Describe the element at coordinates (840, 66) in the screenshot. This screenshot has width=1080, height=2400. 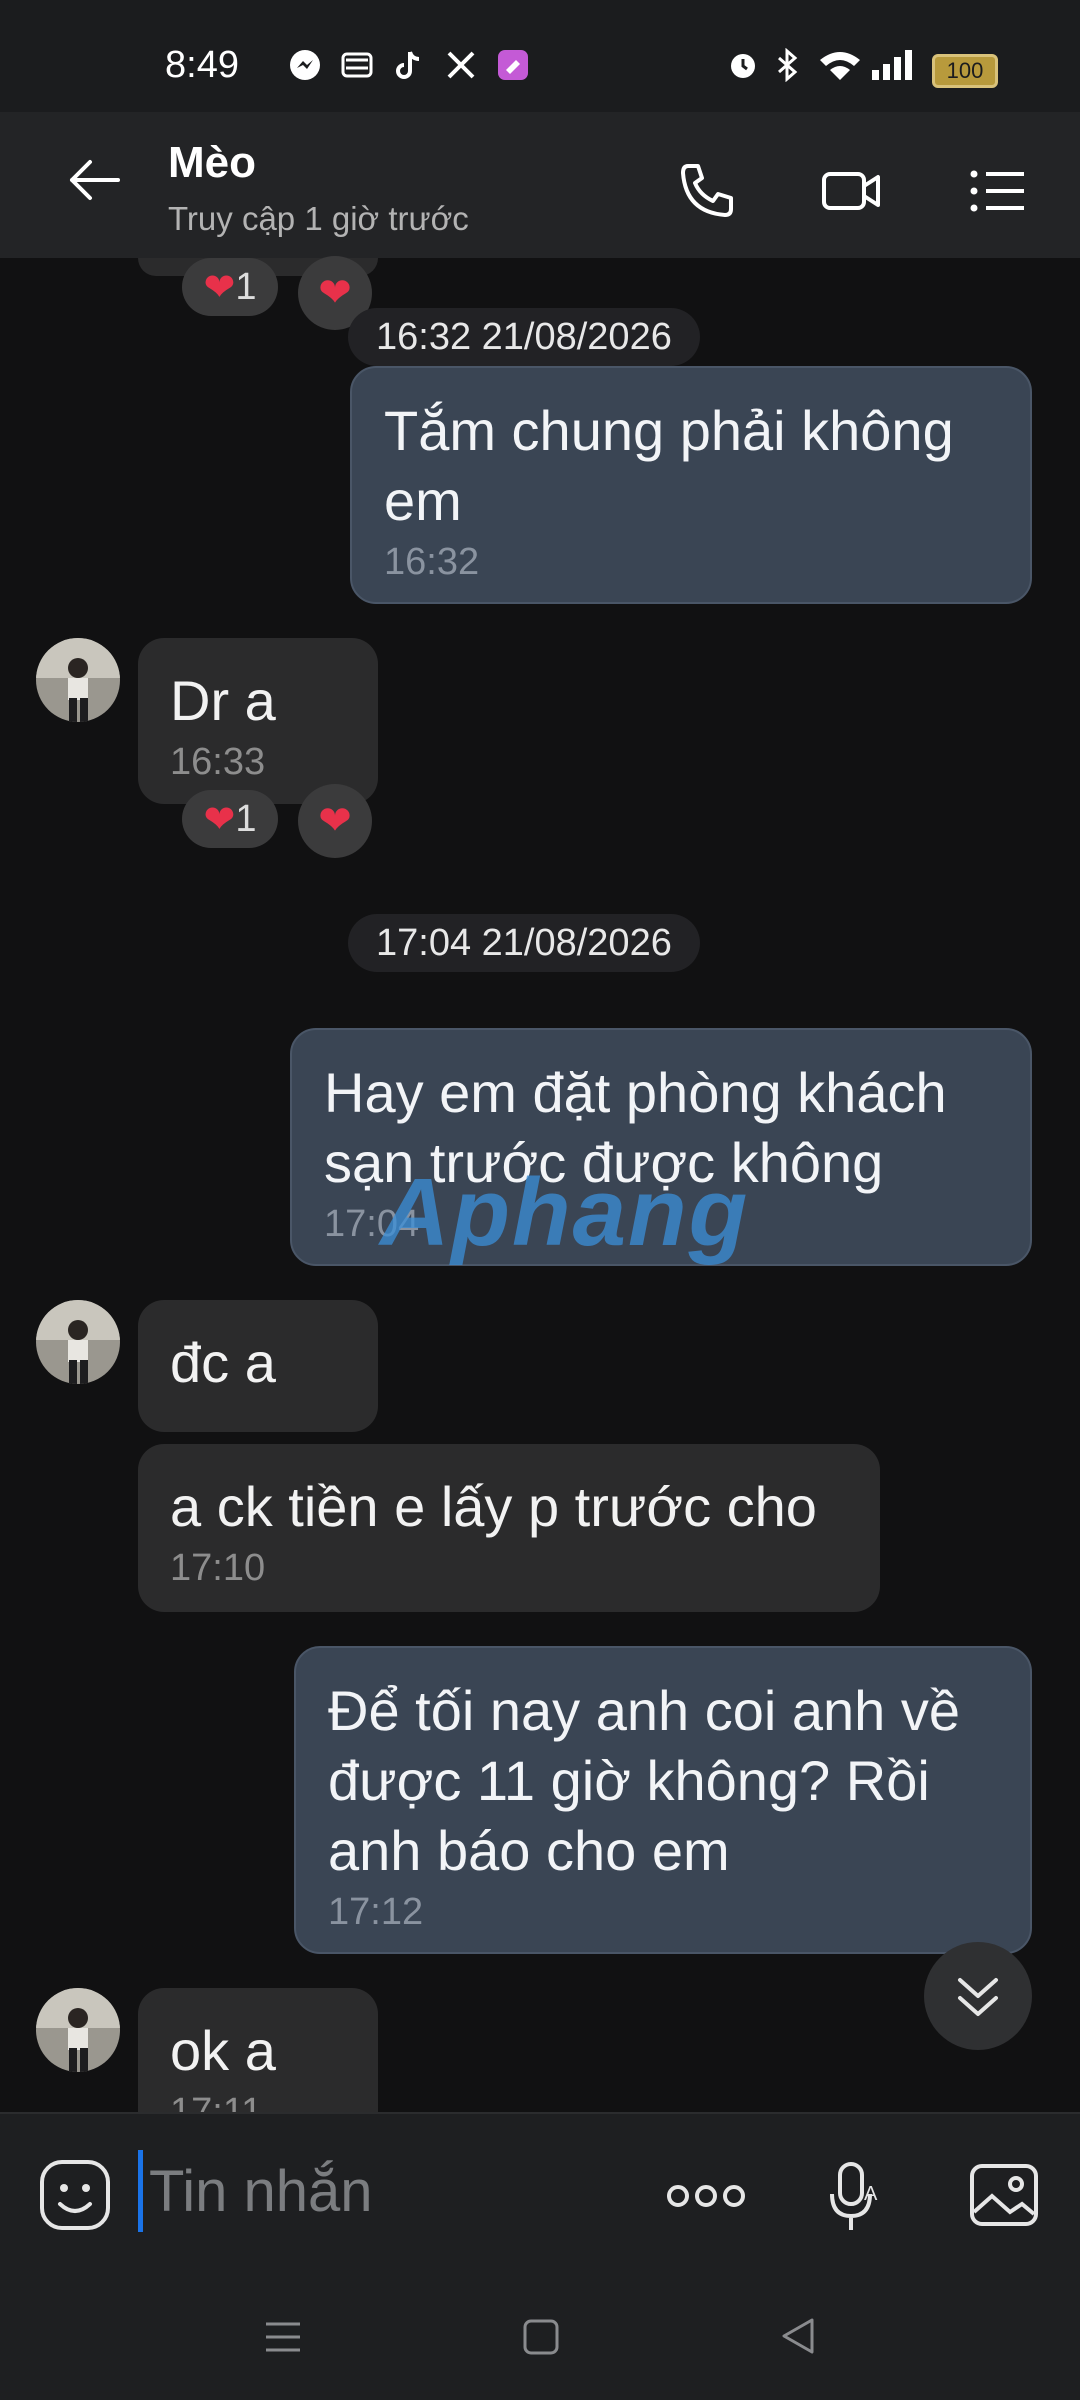
I see `wifi-icon` at that location.